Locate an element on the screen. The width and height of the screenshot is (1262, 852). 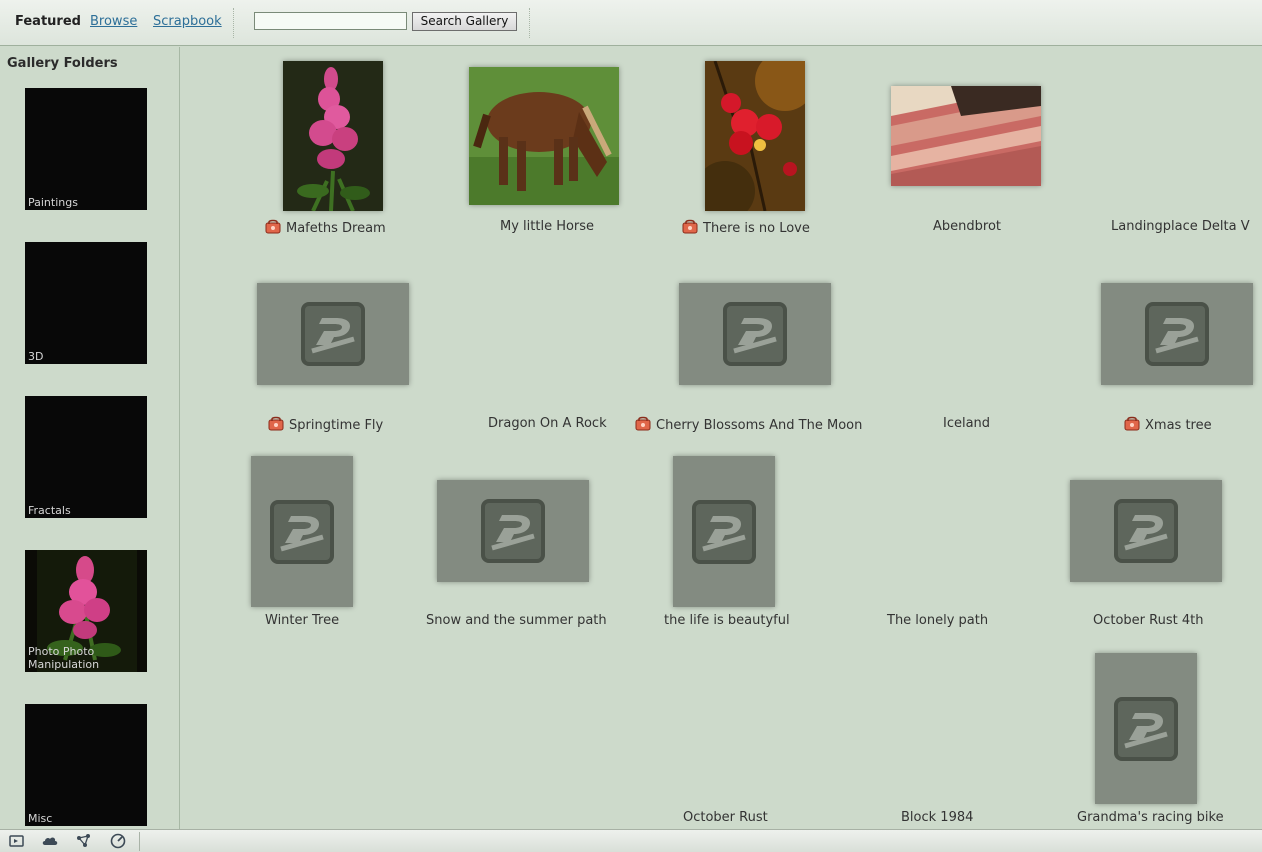
artwork-title: Iceland is located at coordinates (967, 423).